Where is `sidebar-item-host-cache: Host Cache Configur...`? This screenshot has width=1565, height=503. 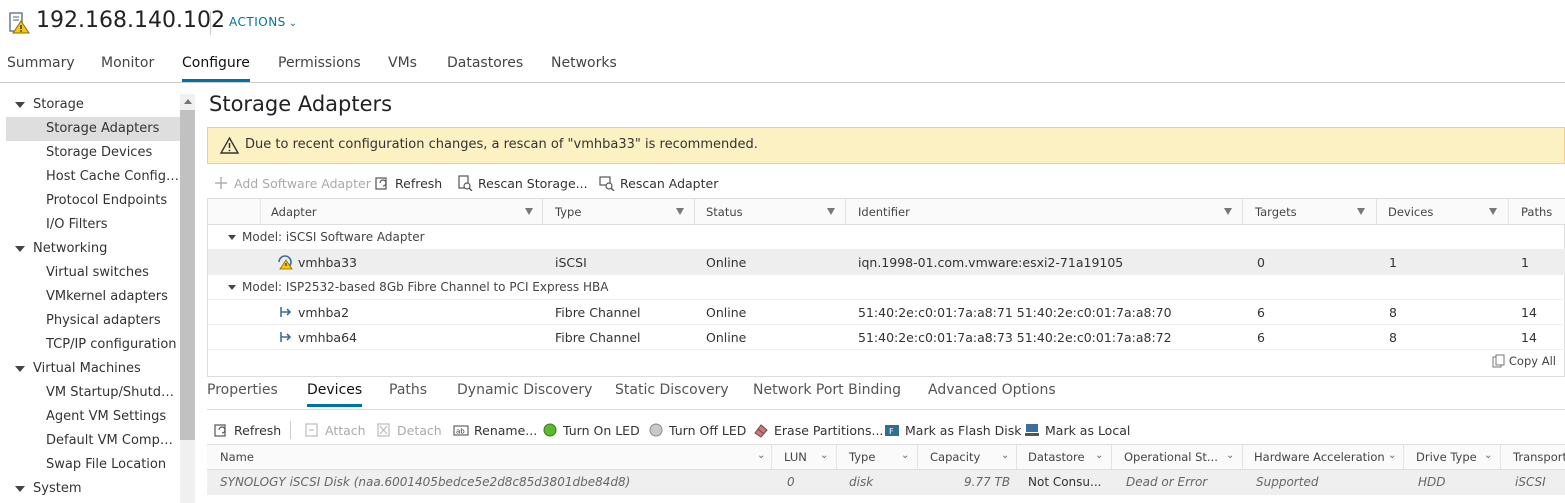
sidebar-item-host-cache: Host Cache Configur... is located at coordinates (93, 177).